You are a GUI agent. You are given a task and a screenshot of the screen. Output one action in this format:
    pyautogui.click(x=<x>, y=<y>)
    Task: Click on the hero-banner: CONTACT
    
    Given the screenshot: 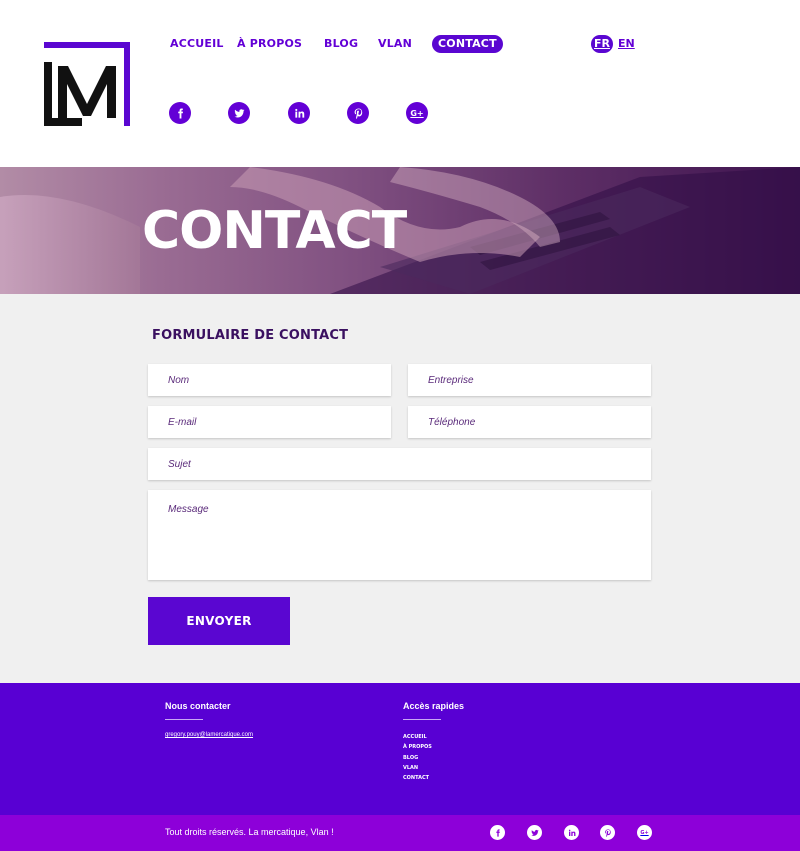 What is the action you would take?
    pyautogui.click(x=400, y=230)
    